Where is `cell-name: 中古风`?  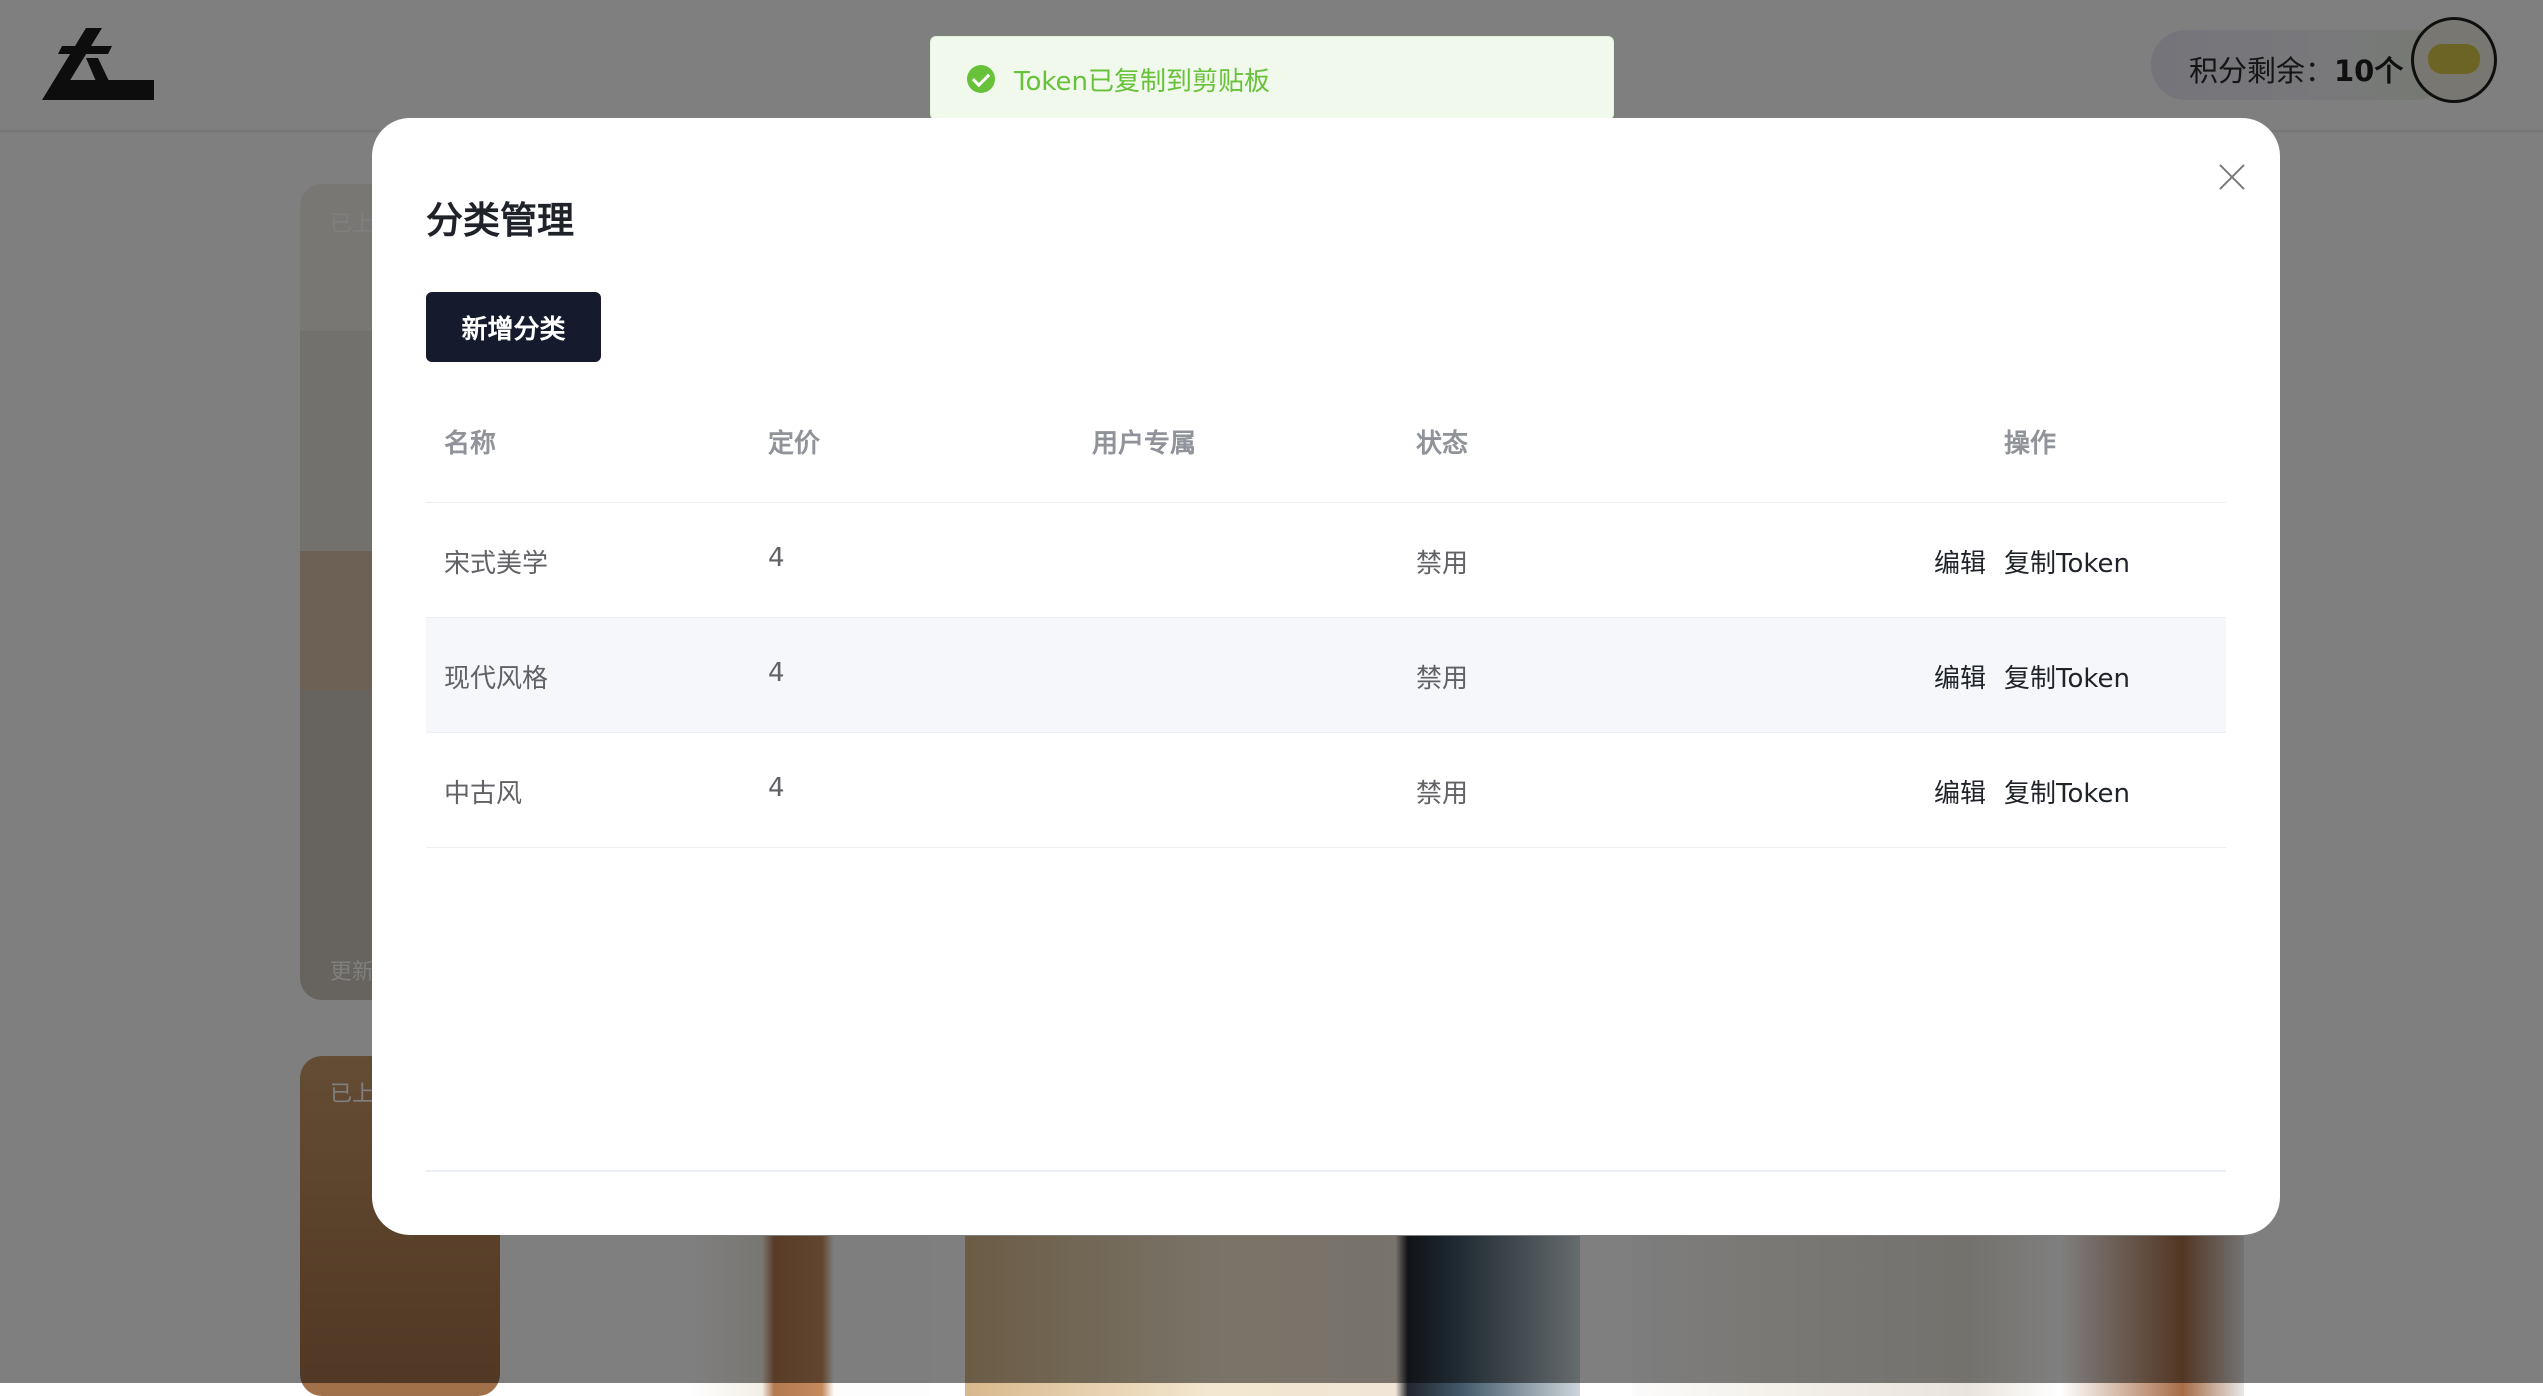 cell-name: 中古风 is located at coordinates (483, 794).